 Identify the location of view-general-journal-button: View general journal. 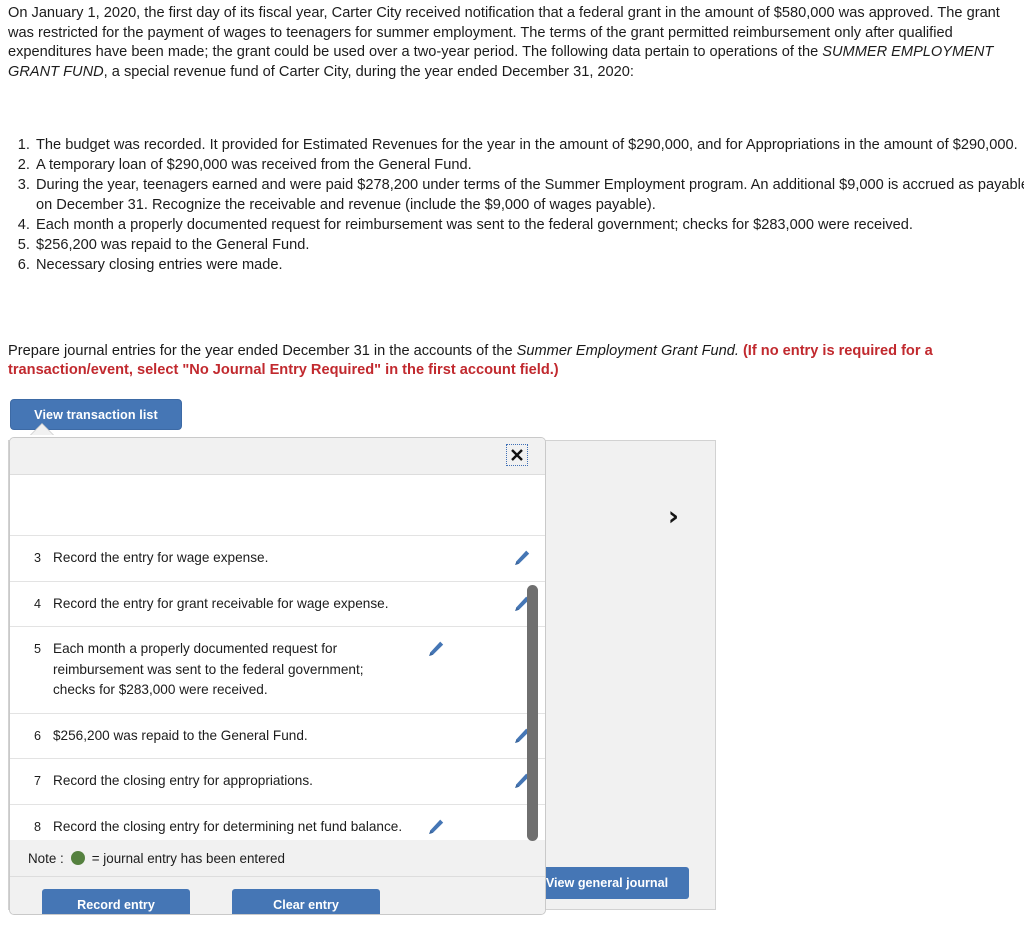
(607, 883).